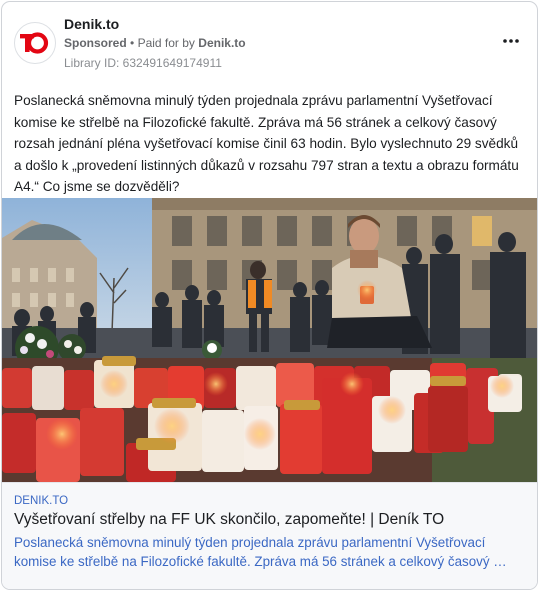 This screenshot has width=539, height=591. I want to click on paid-for-prefix: Paid for by, so click(166, 43).